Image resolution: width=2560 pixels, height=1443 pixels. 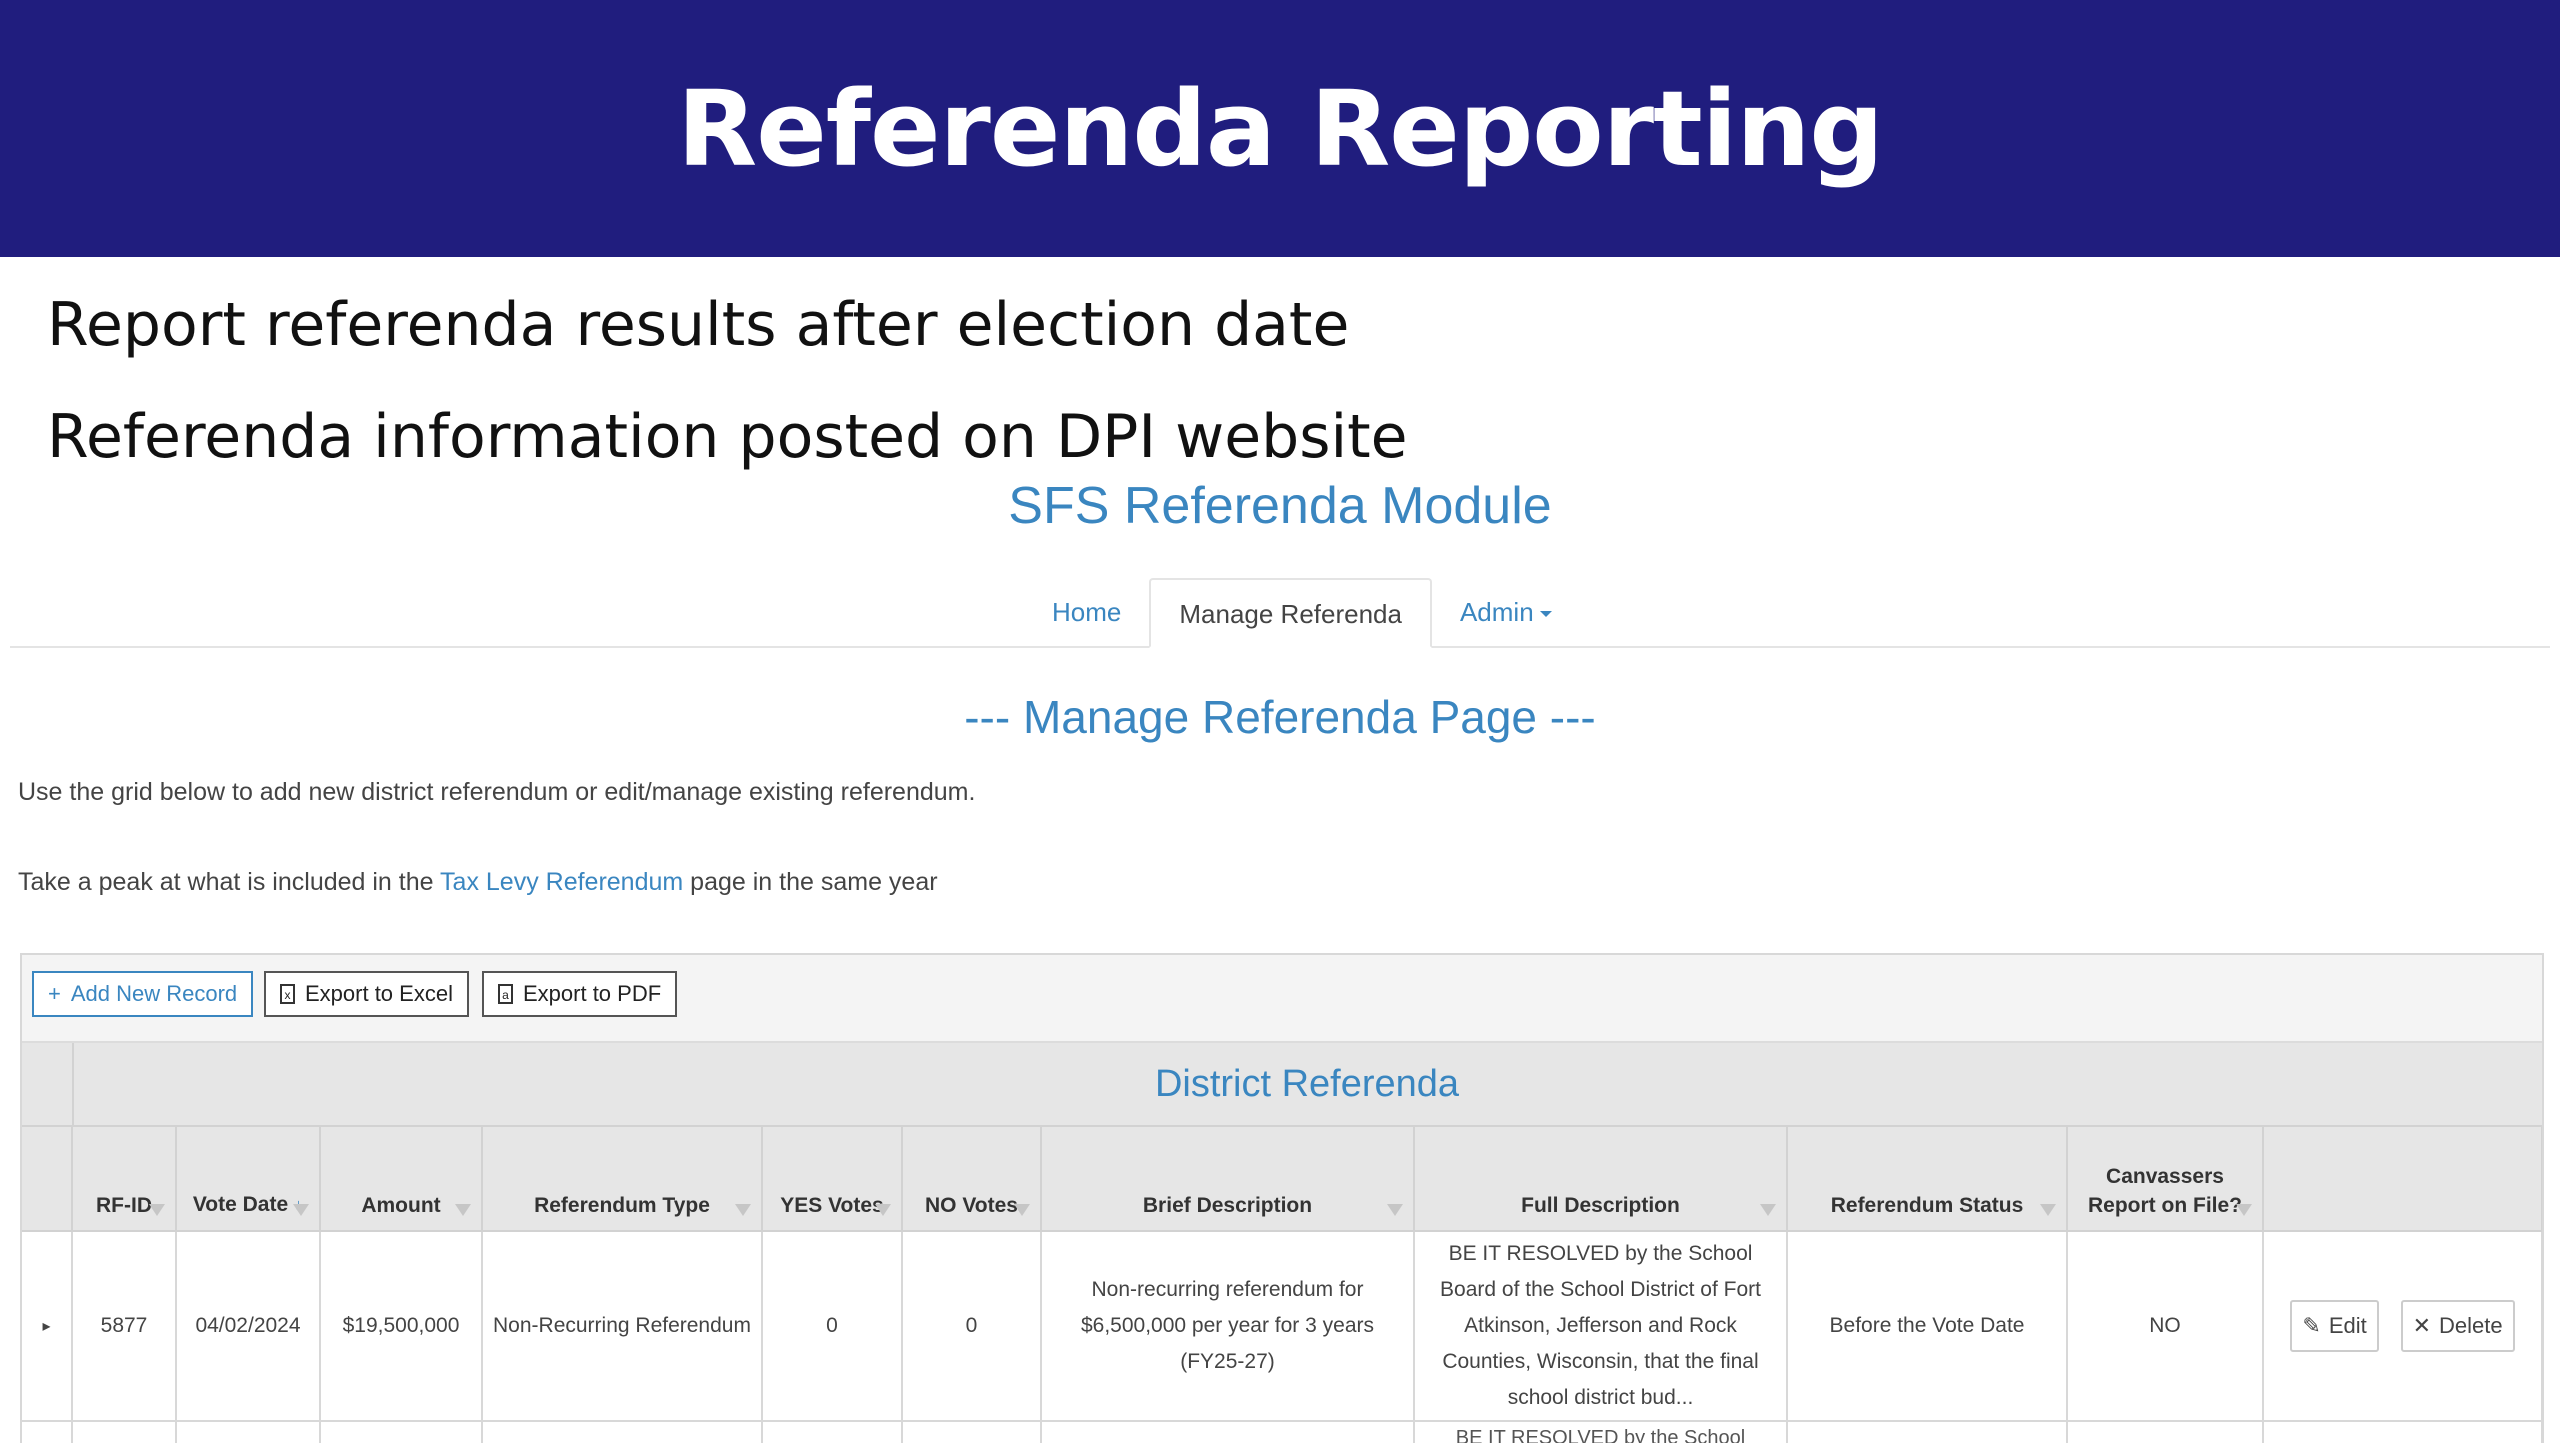 I want to click on cell-referendum-type: Non-Recurring Referendum, so click(x=622, y=1326).